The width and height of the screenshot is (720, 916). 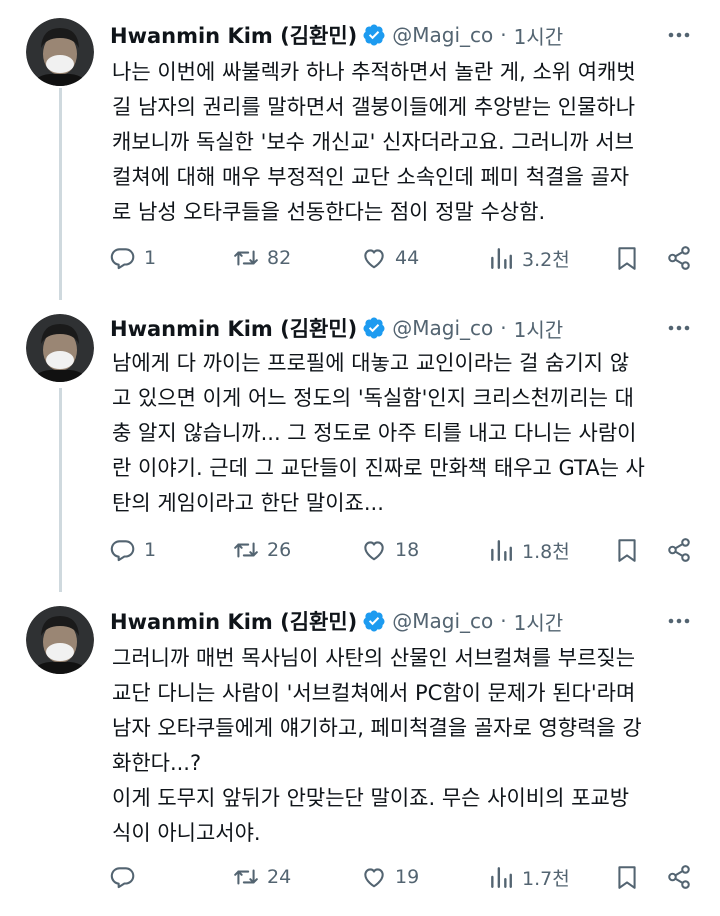 What do you see at coordinates (407, 877) in the screenshot?
I see `like-count: 19` at bounding box center [407, 877].